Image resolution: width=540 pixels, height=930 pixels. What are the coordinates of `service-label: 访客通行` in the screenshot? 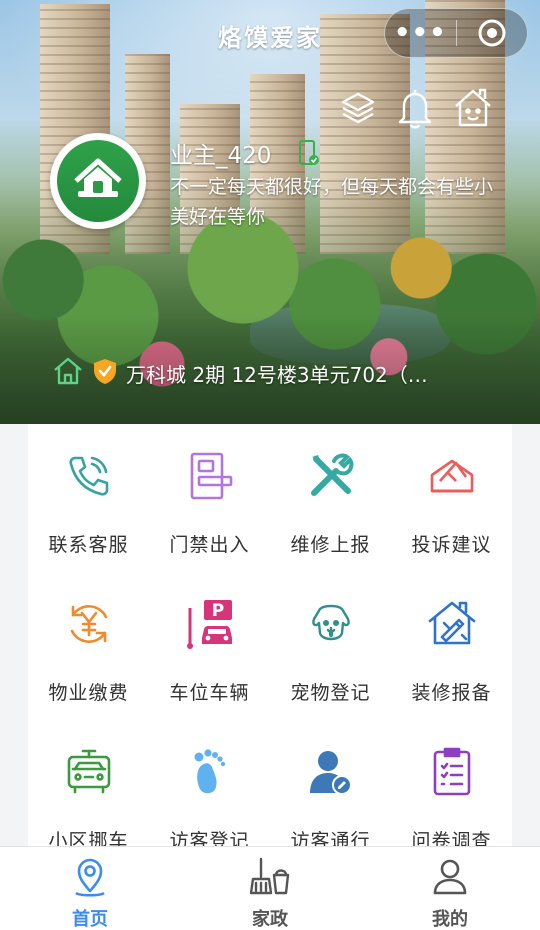 It's located at (330, 838).